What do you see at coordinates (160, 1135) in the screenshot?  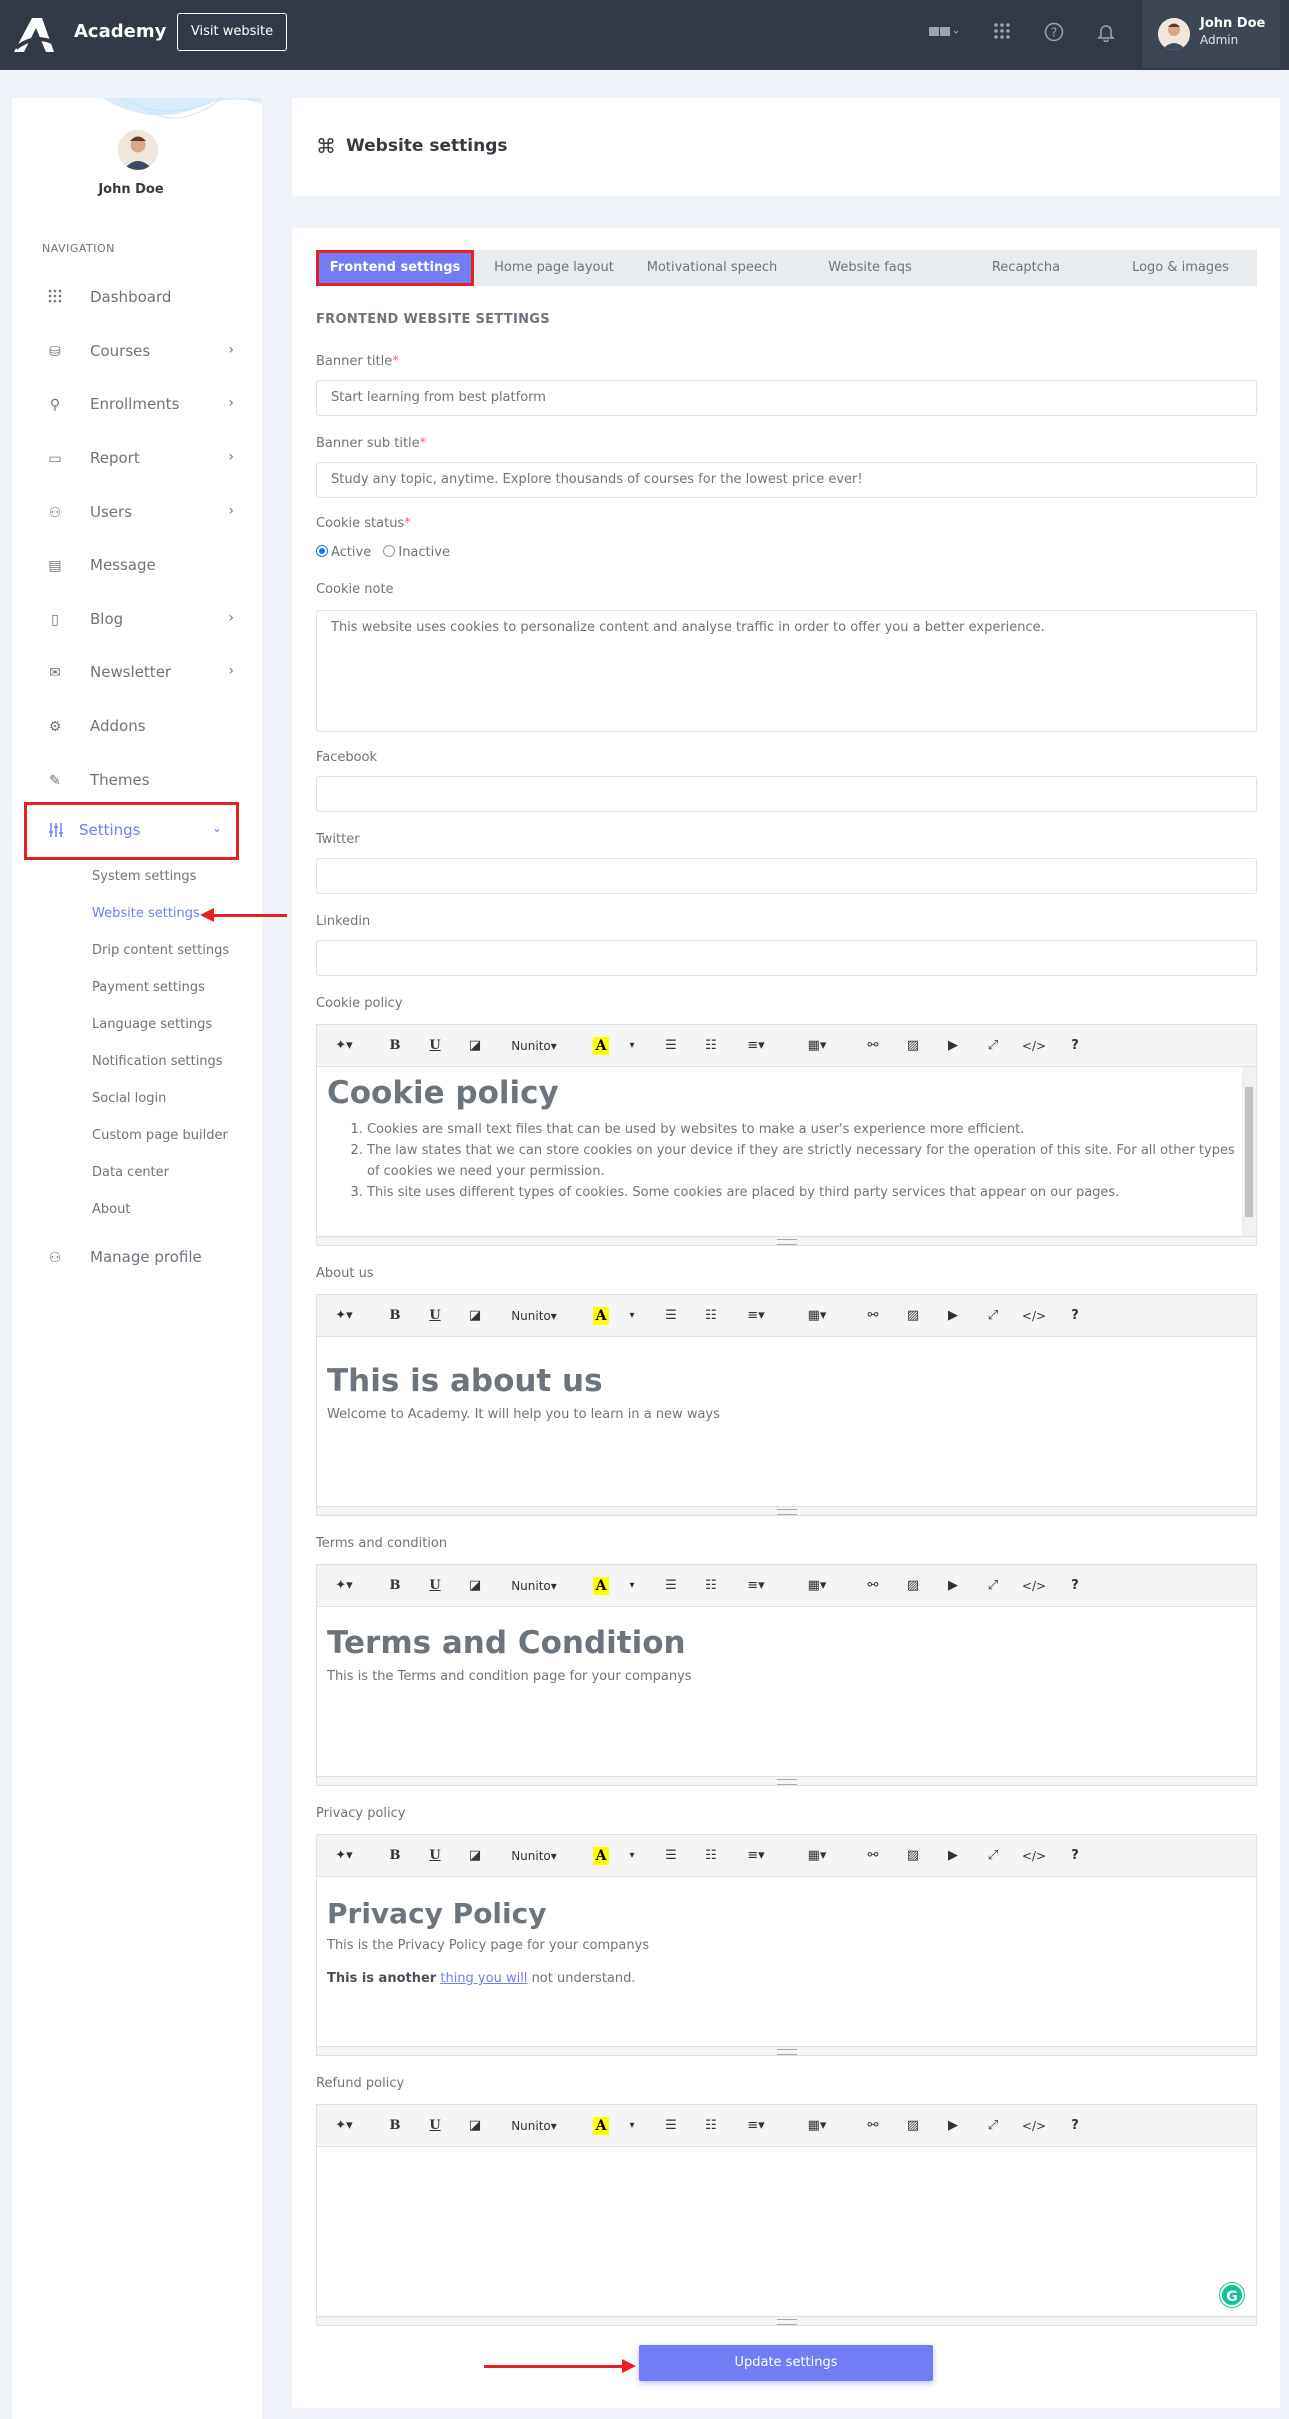 I see `subitem-custom-page-builder: Custom page builder` at bounding box center [160, 1135].